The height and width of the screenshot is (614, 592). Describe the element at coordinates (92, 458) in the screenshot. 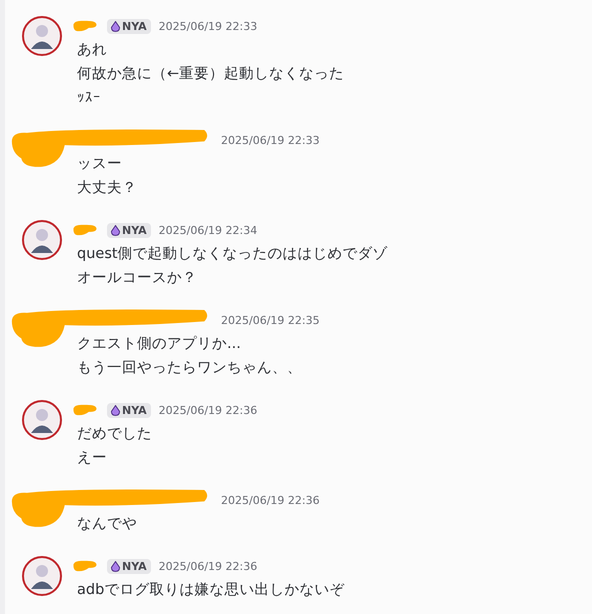

I see `message-text: えー` at that location.